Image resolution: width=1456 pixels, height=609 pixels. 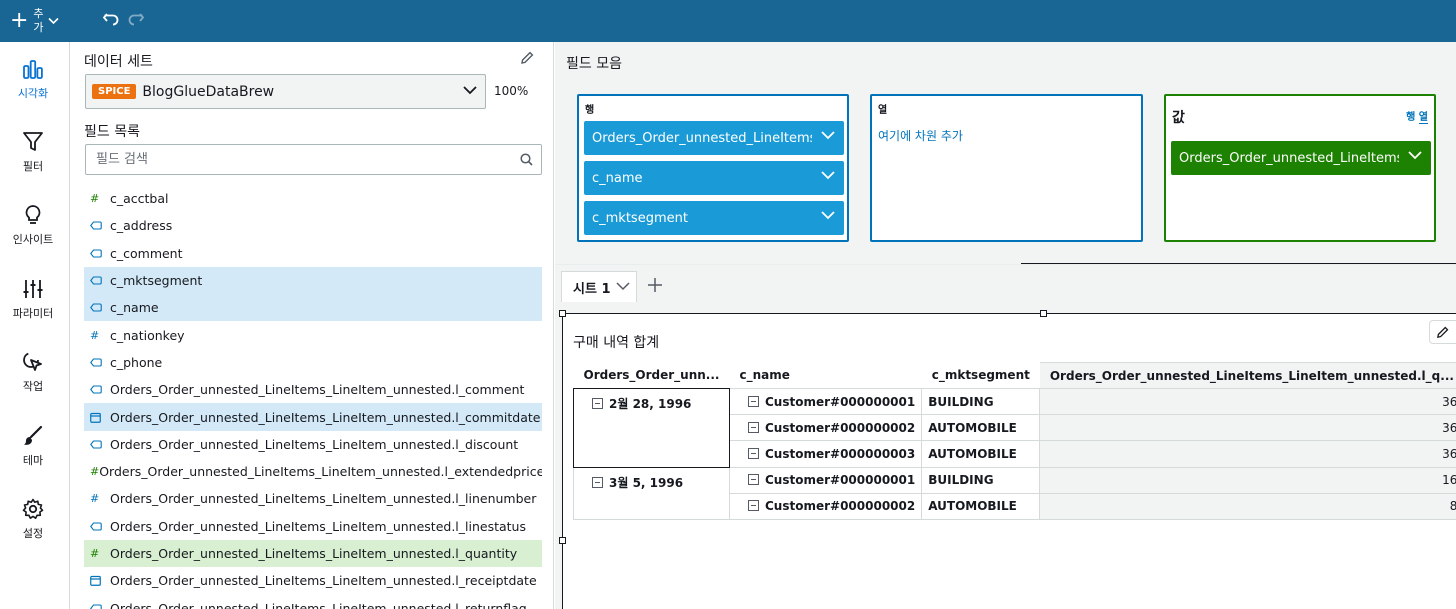 What do you see at coordinates (112, 132) in the screenshot?
I see `field-list-title: 필드 목록` at bounding box center [112, 132].